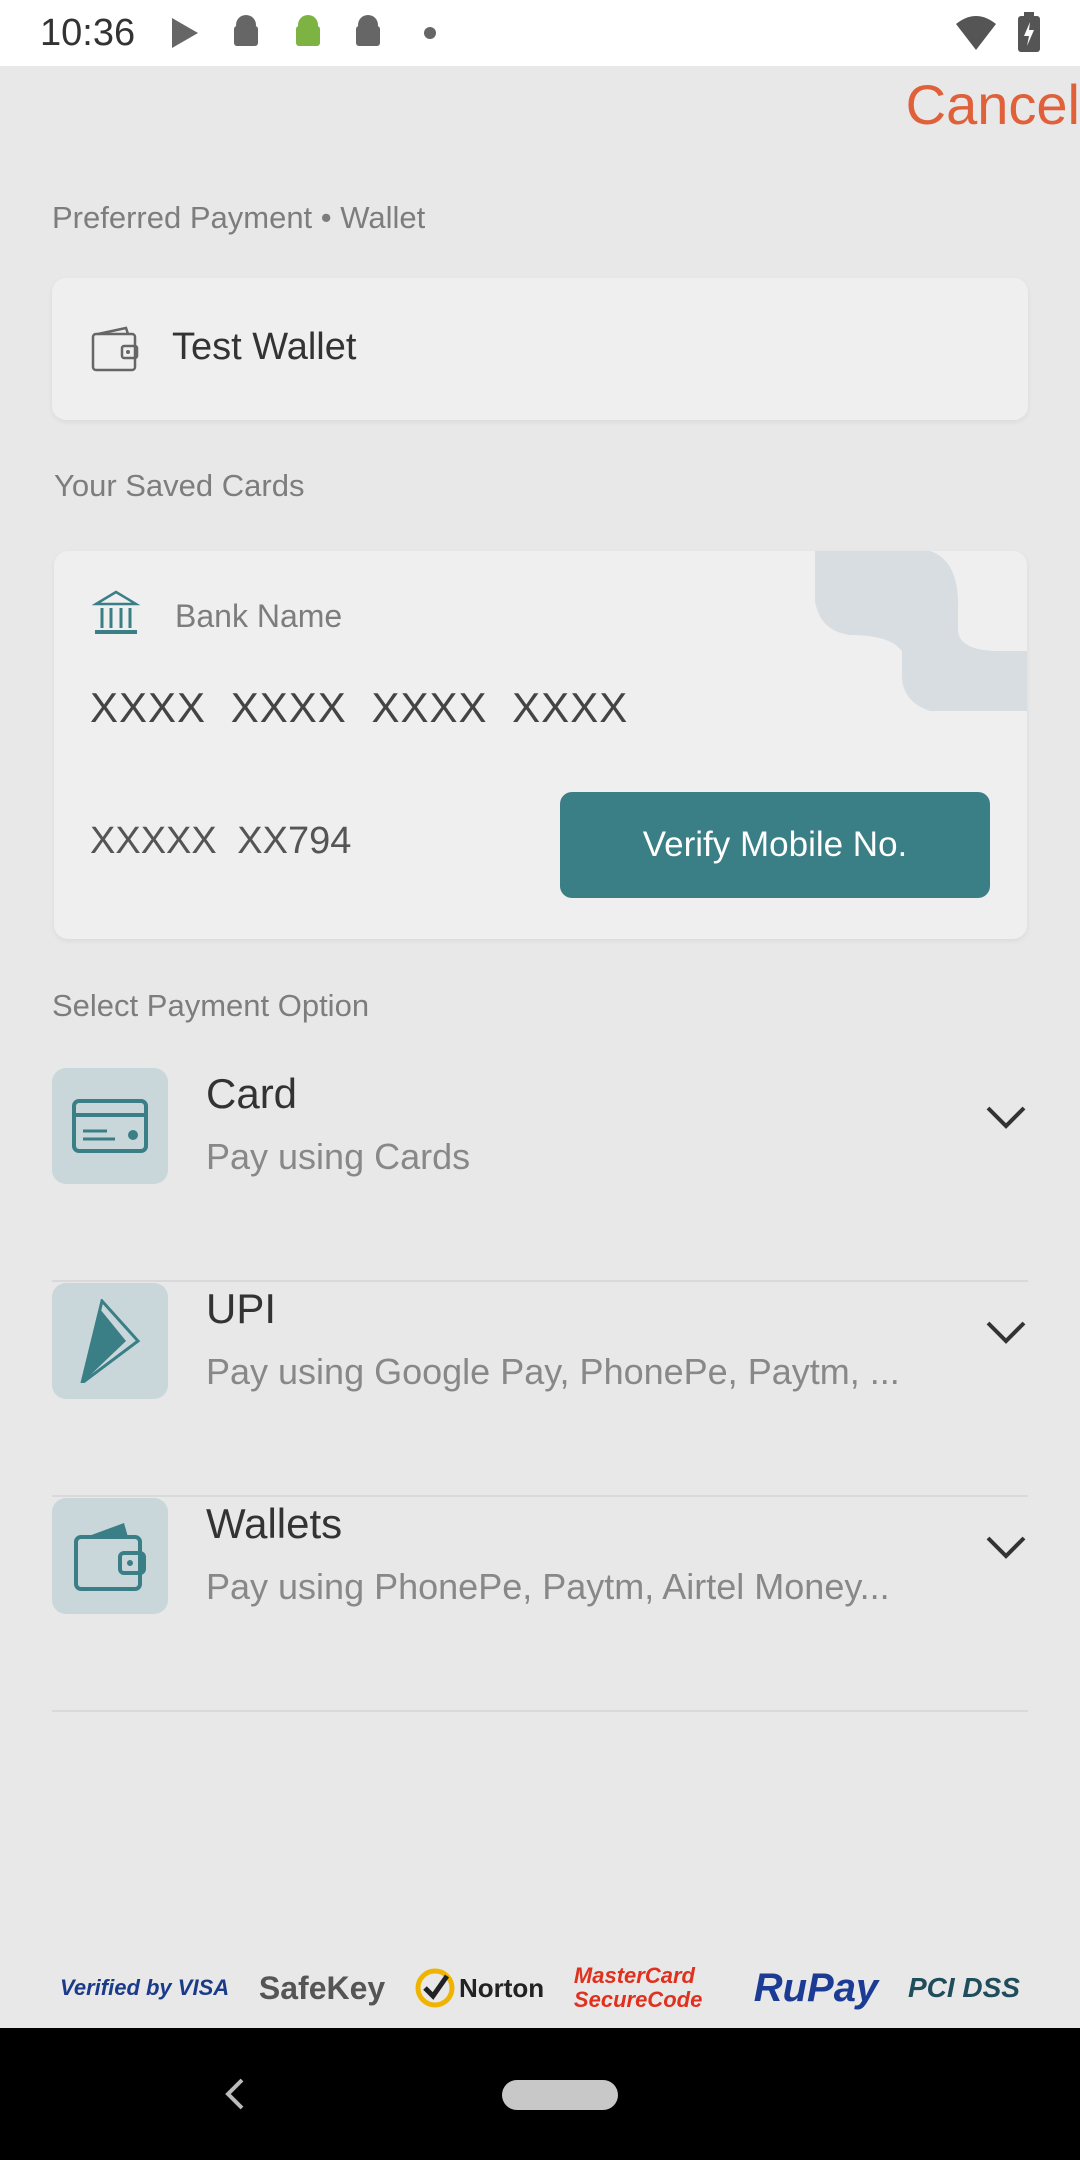  Describe the element at coordinates (179, 485) in the screenshot. I see `saved-cards-label: Your Saved Cards` at that location.